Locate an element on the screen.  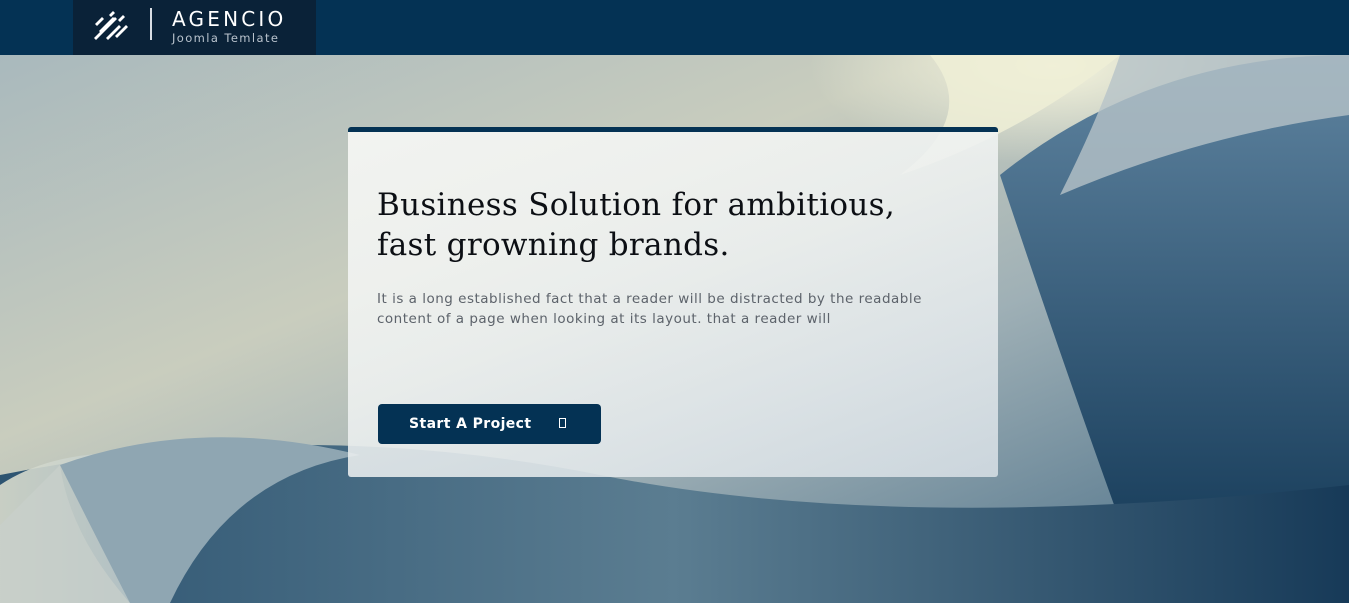
square-glyph-icon is located at coordinates (562, 423).